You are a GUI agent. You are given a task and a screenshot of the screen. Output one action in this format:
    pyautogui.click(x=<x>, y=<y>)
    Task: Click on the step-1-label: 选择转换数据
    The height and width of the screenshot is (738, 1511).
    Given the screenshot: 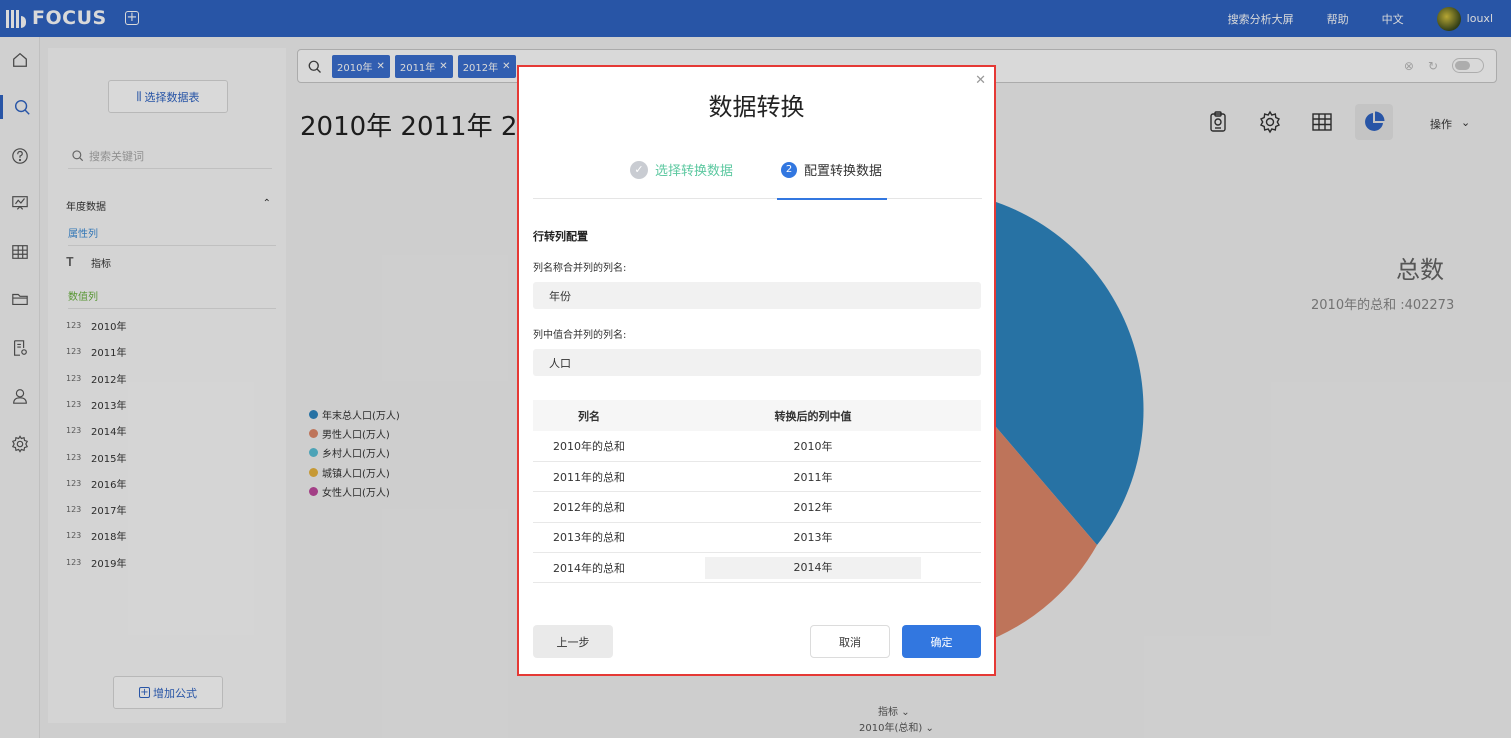 What is the action you would take?
    pyautogui.click(x=694, y=171)
    